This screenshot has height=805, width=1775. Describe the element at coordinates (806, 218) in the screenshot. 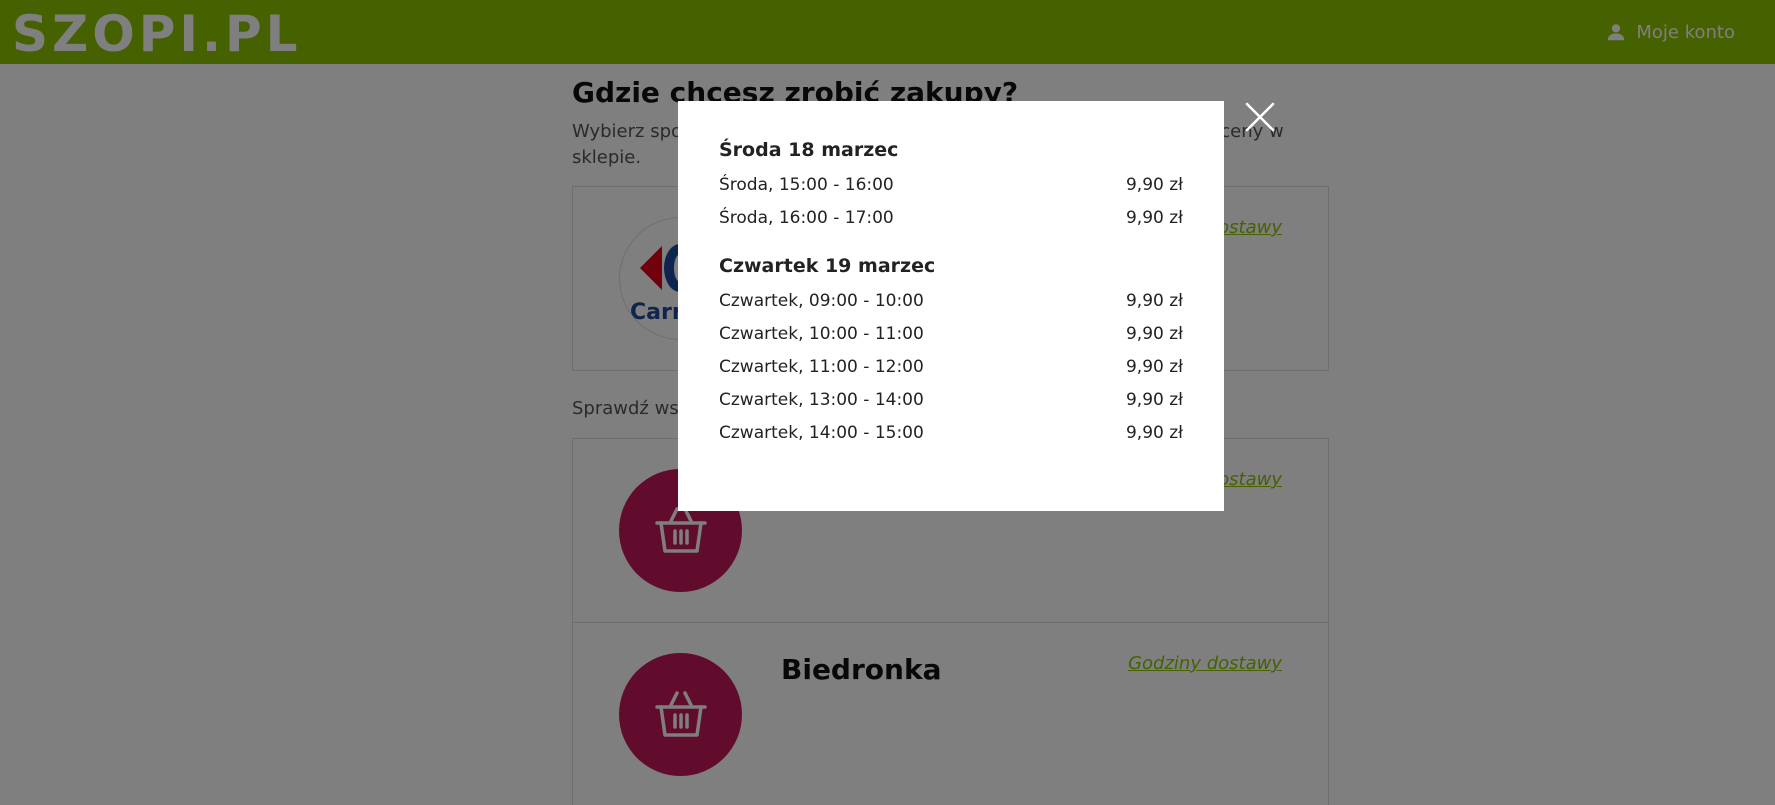

I see `slot-time: Środa, 16:00 - 17:00` at that location.